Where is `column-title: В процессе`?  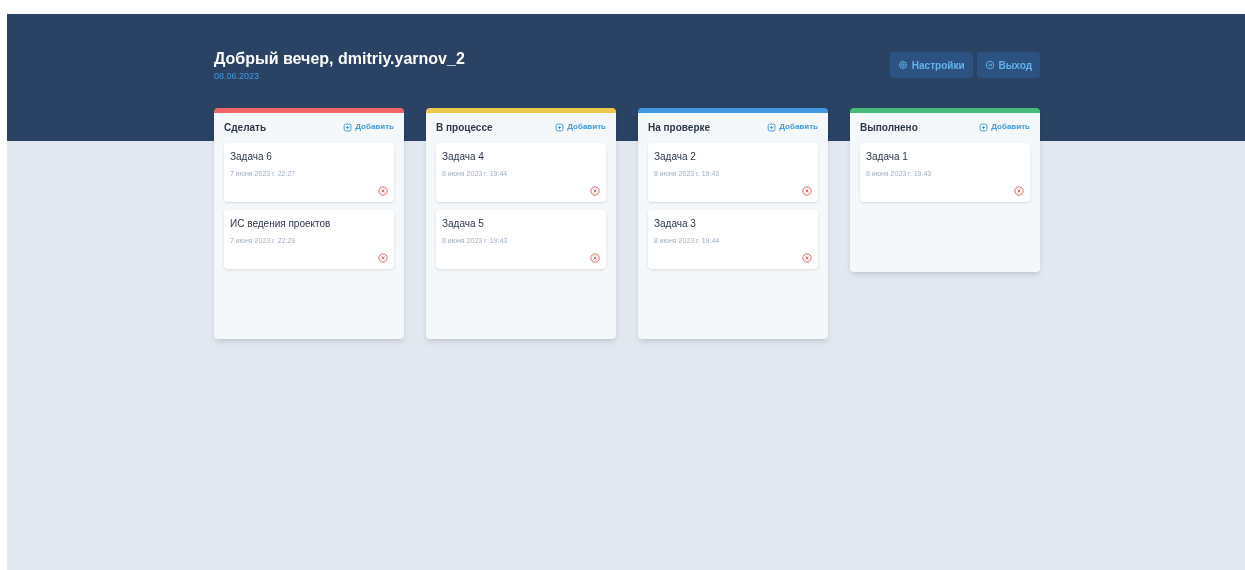 column-title: В процессе is located at coordinates (464, 127).